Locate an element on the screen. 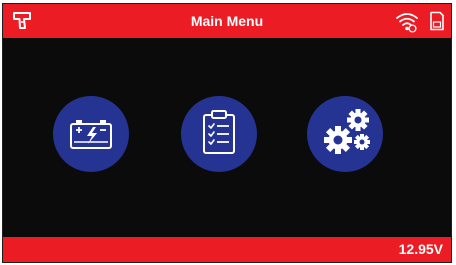 The image size is (456, 265). status-bar: 12.95V is located at coordinates (227, 249).